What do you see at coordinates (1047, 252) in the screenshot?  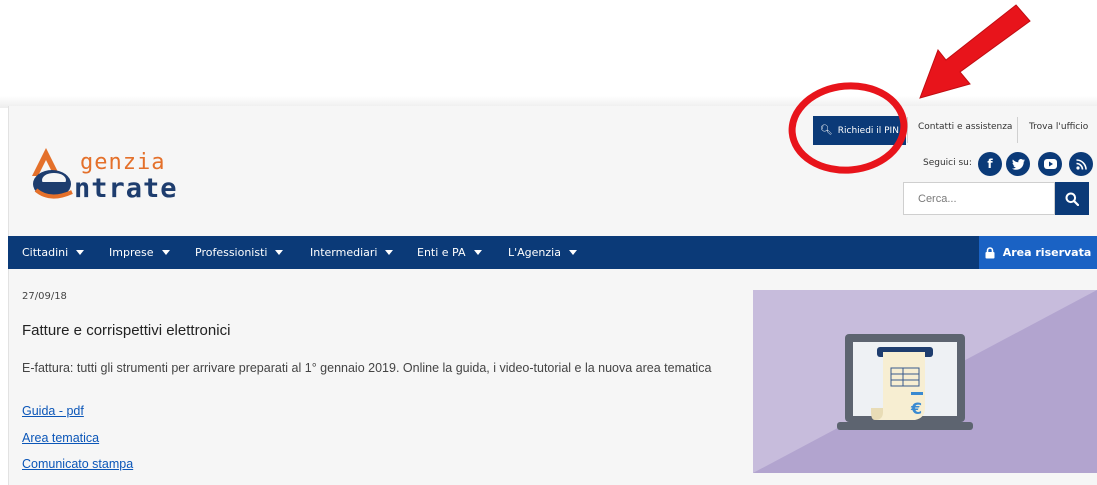 I see `reserved-area-label: Area riservata` at bounding box center [1047, 252].